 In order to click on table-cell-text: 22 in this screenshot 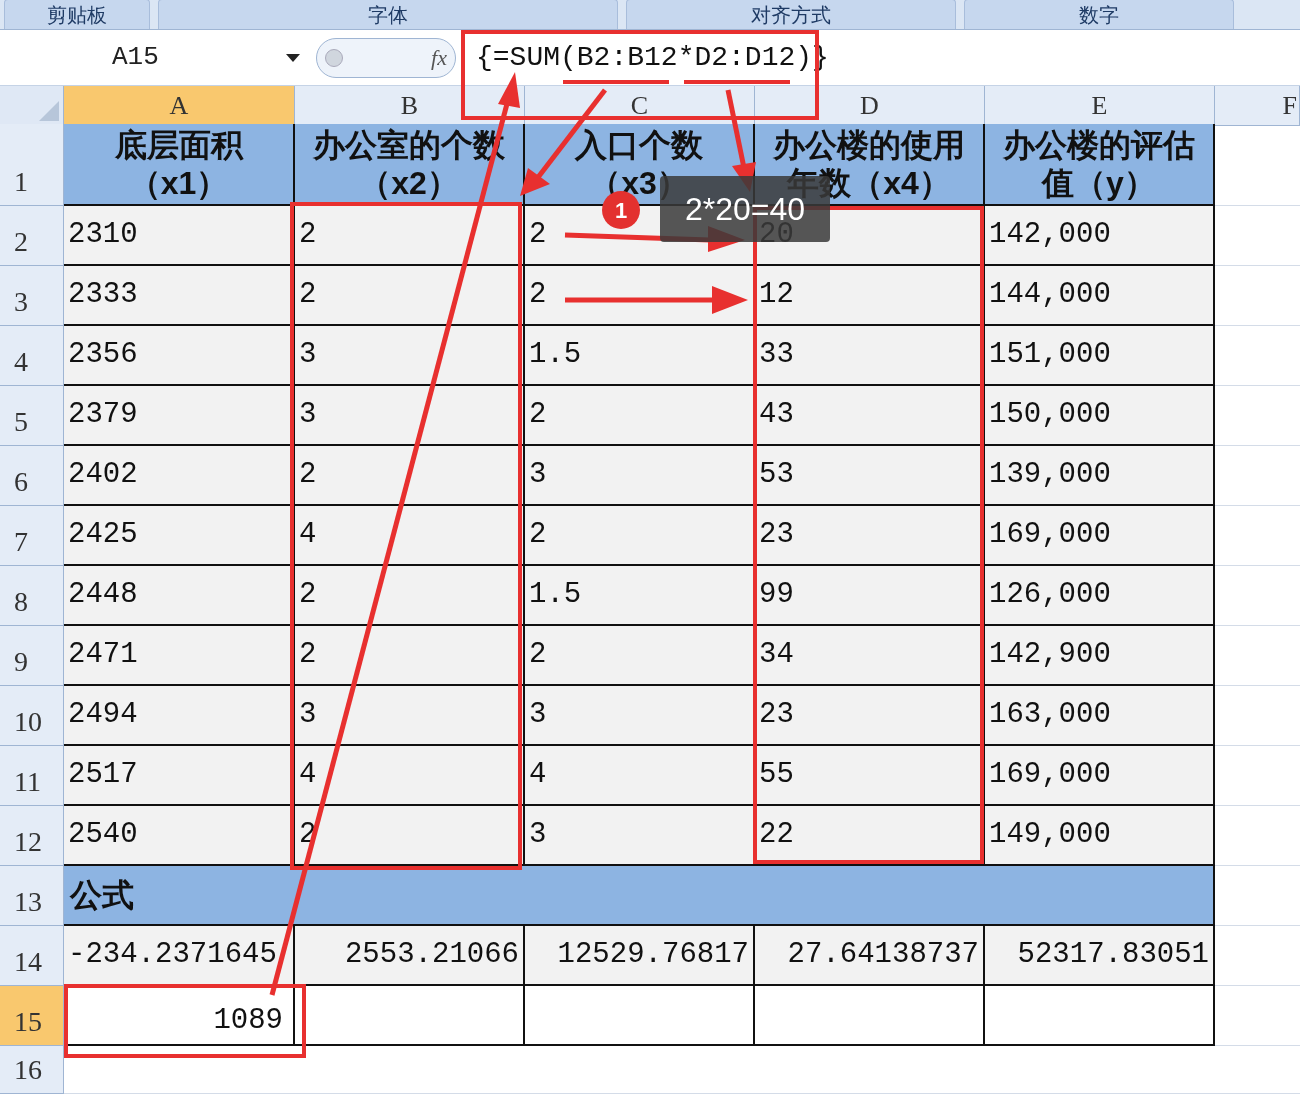, I will do `click(776, 835)`.